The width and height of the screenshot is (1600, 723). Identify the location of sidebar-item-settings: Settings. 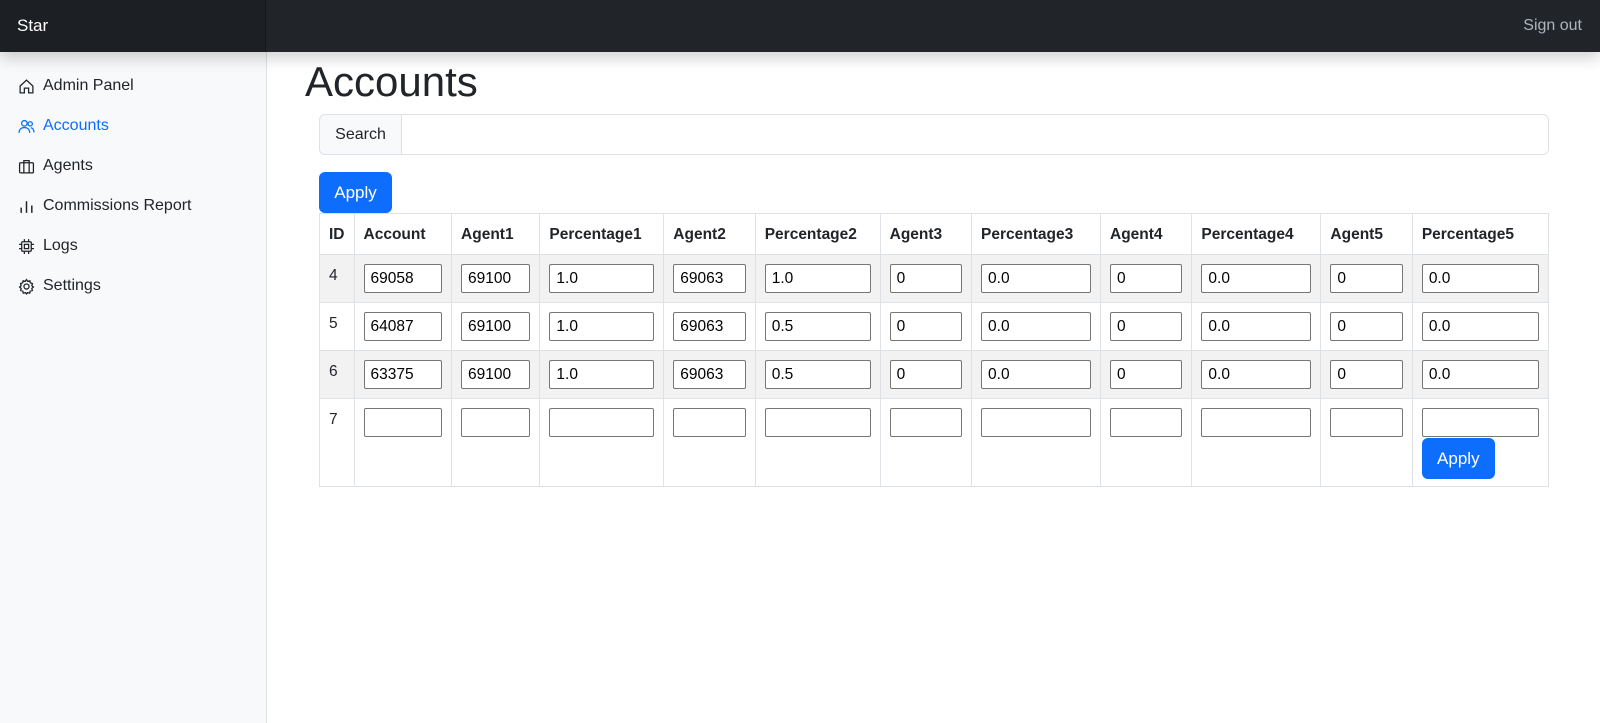
(133, 286).